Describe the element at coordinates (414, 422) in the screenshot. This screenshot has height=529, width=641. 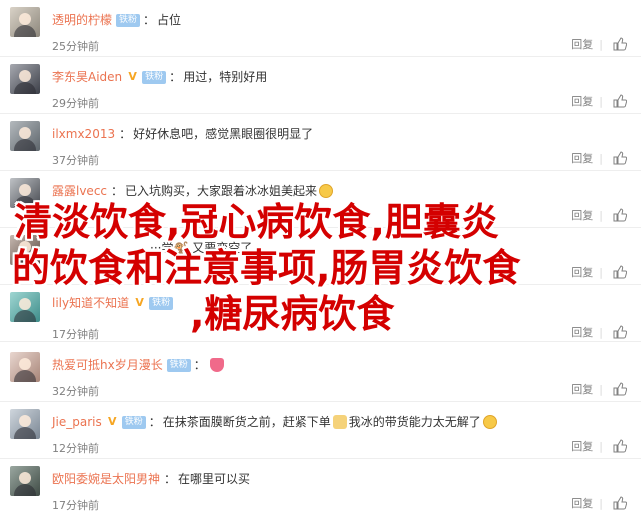
I see `comment-text-continued: 我冰的带货能力太无解了` at that location.